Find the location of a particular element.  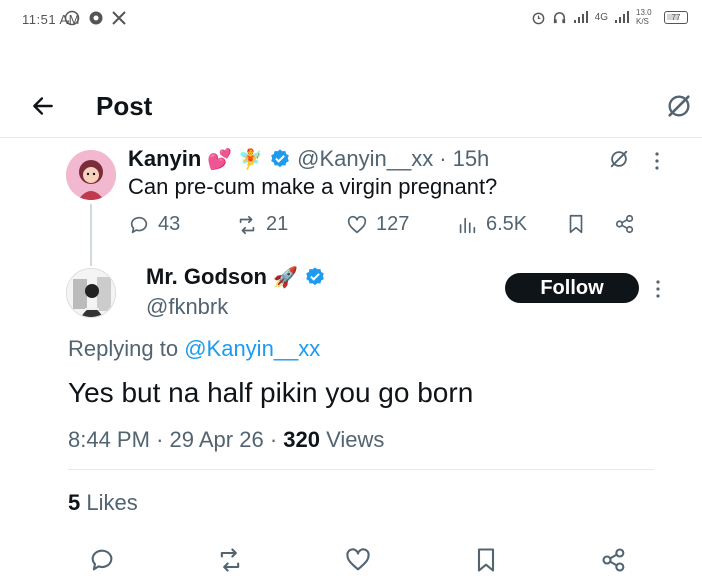

reply-button: 43 is located at coordinates (154, 224).